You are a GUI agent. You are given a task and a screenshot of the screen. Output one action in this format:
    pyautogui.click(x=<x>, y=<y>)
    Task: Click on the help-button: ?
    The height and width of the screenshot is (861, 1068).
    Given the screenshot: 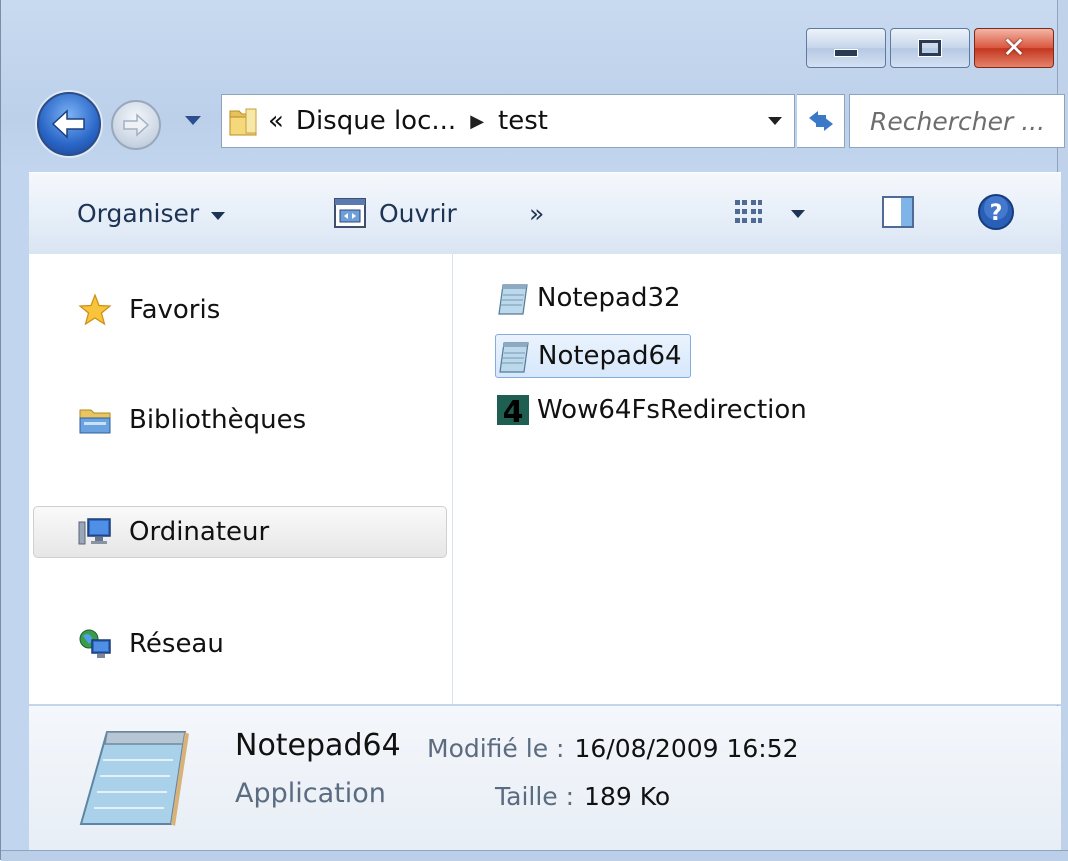 What is the action you would take?
    pyautogui.click(x=996, y=212)
    